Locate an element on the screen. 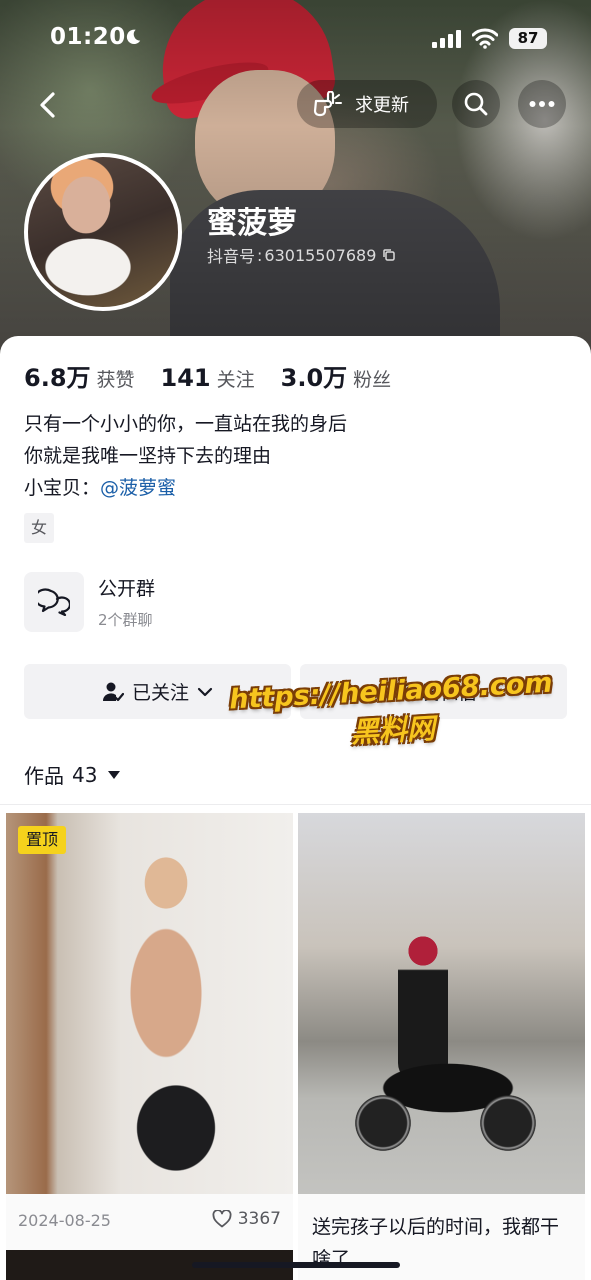 The height and width of the screenshot is (1280, 591). stat-followers-value: 3.0万 is located at coordinates (314, 378).